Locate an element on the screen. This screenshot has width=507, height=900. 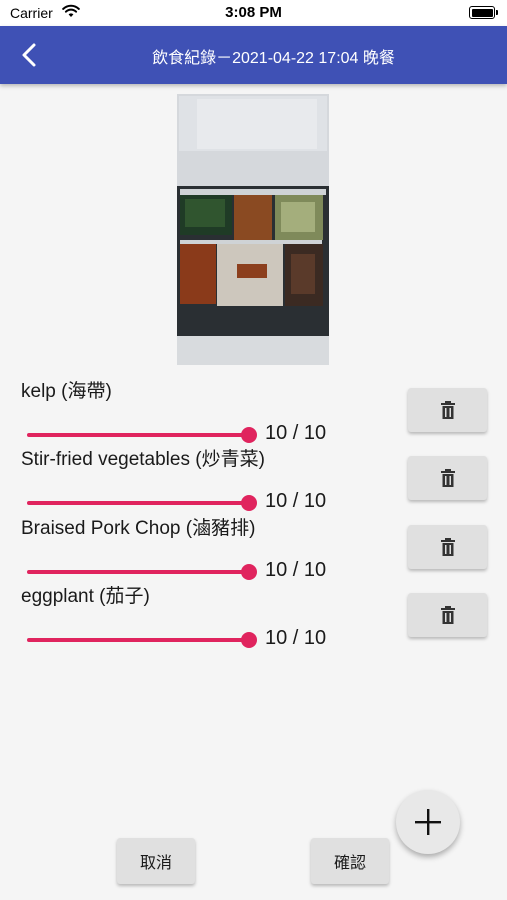
chevron-left-icon is located at coordinates (29, 55).